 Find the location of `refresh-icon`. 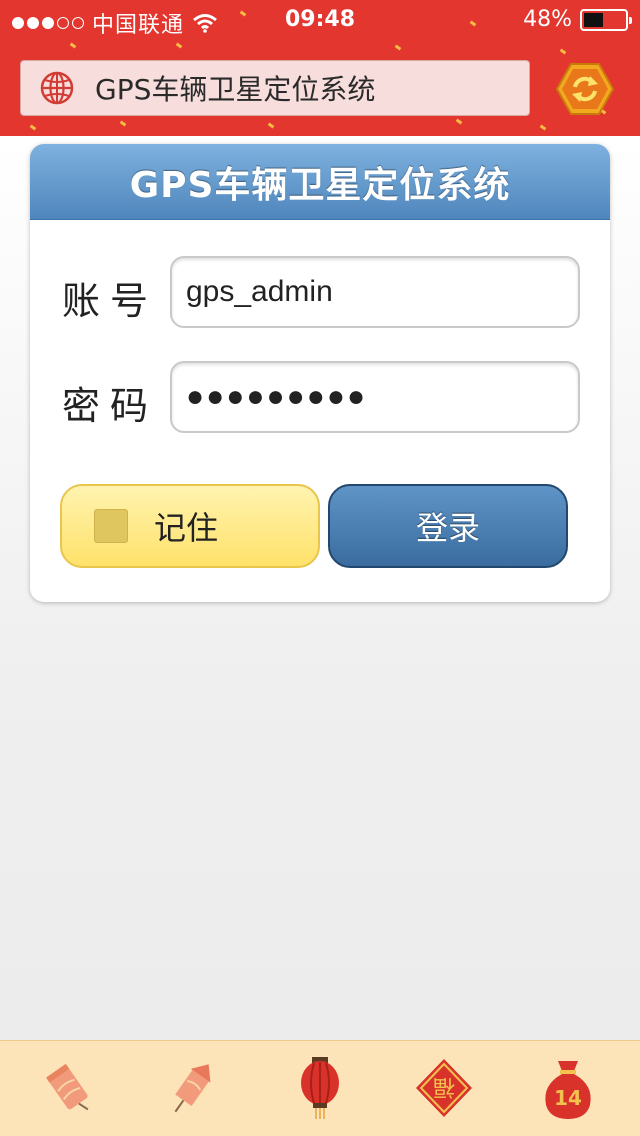

refresh-icon is located at coordinates (585, 89).